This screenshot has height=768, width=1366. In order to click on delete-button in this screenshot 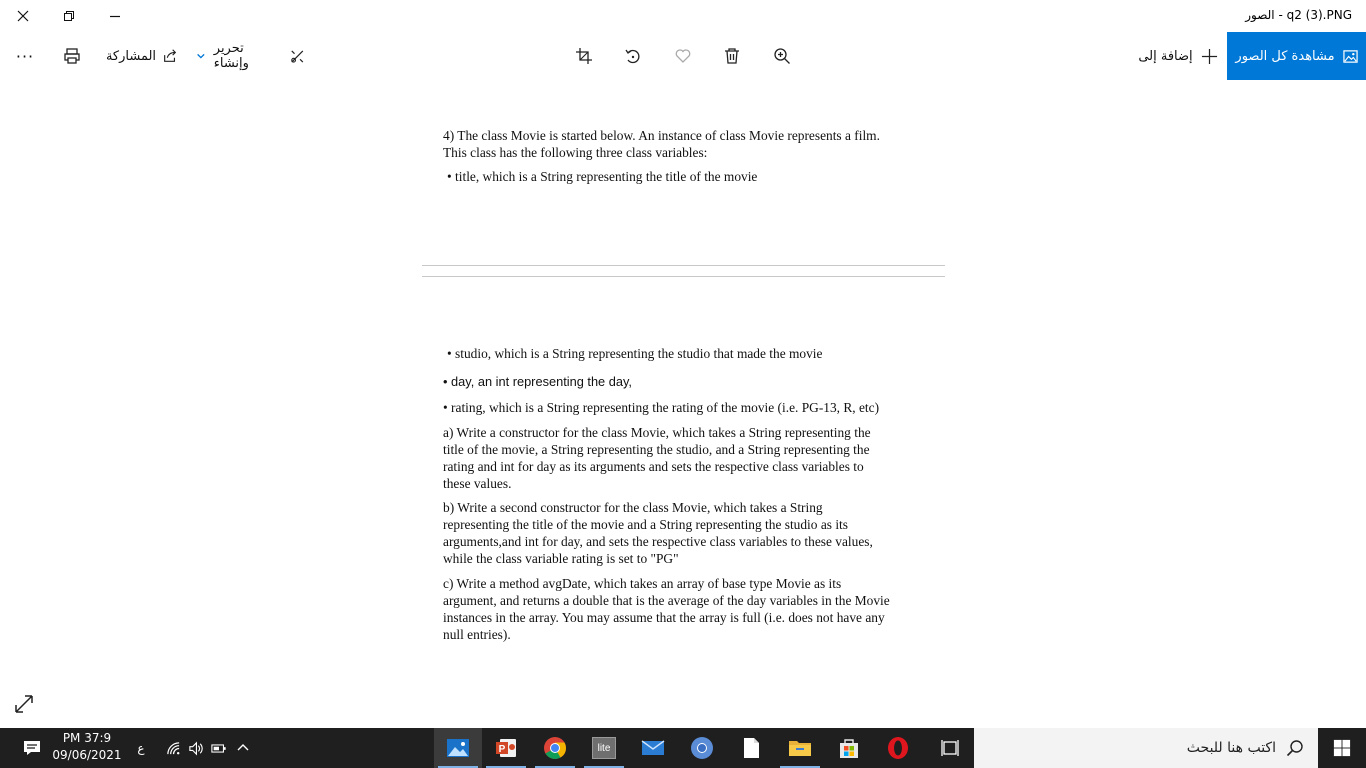, I will do `click(732, 56)`.